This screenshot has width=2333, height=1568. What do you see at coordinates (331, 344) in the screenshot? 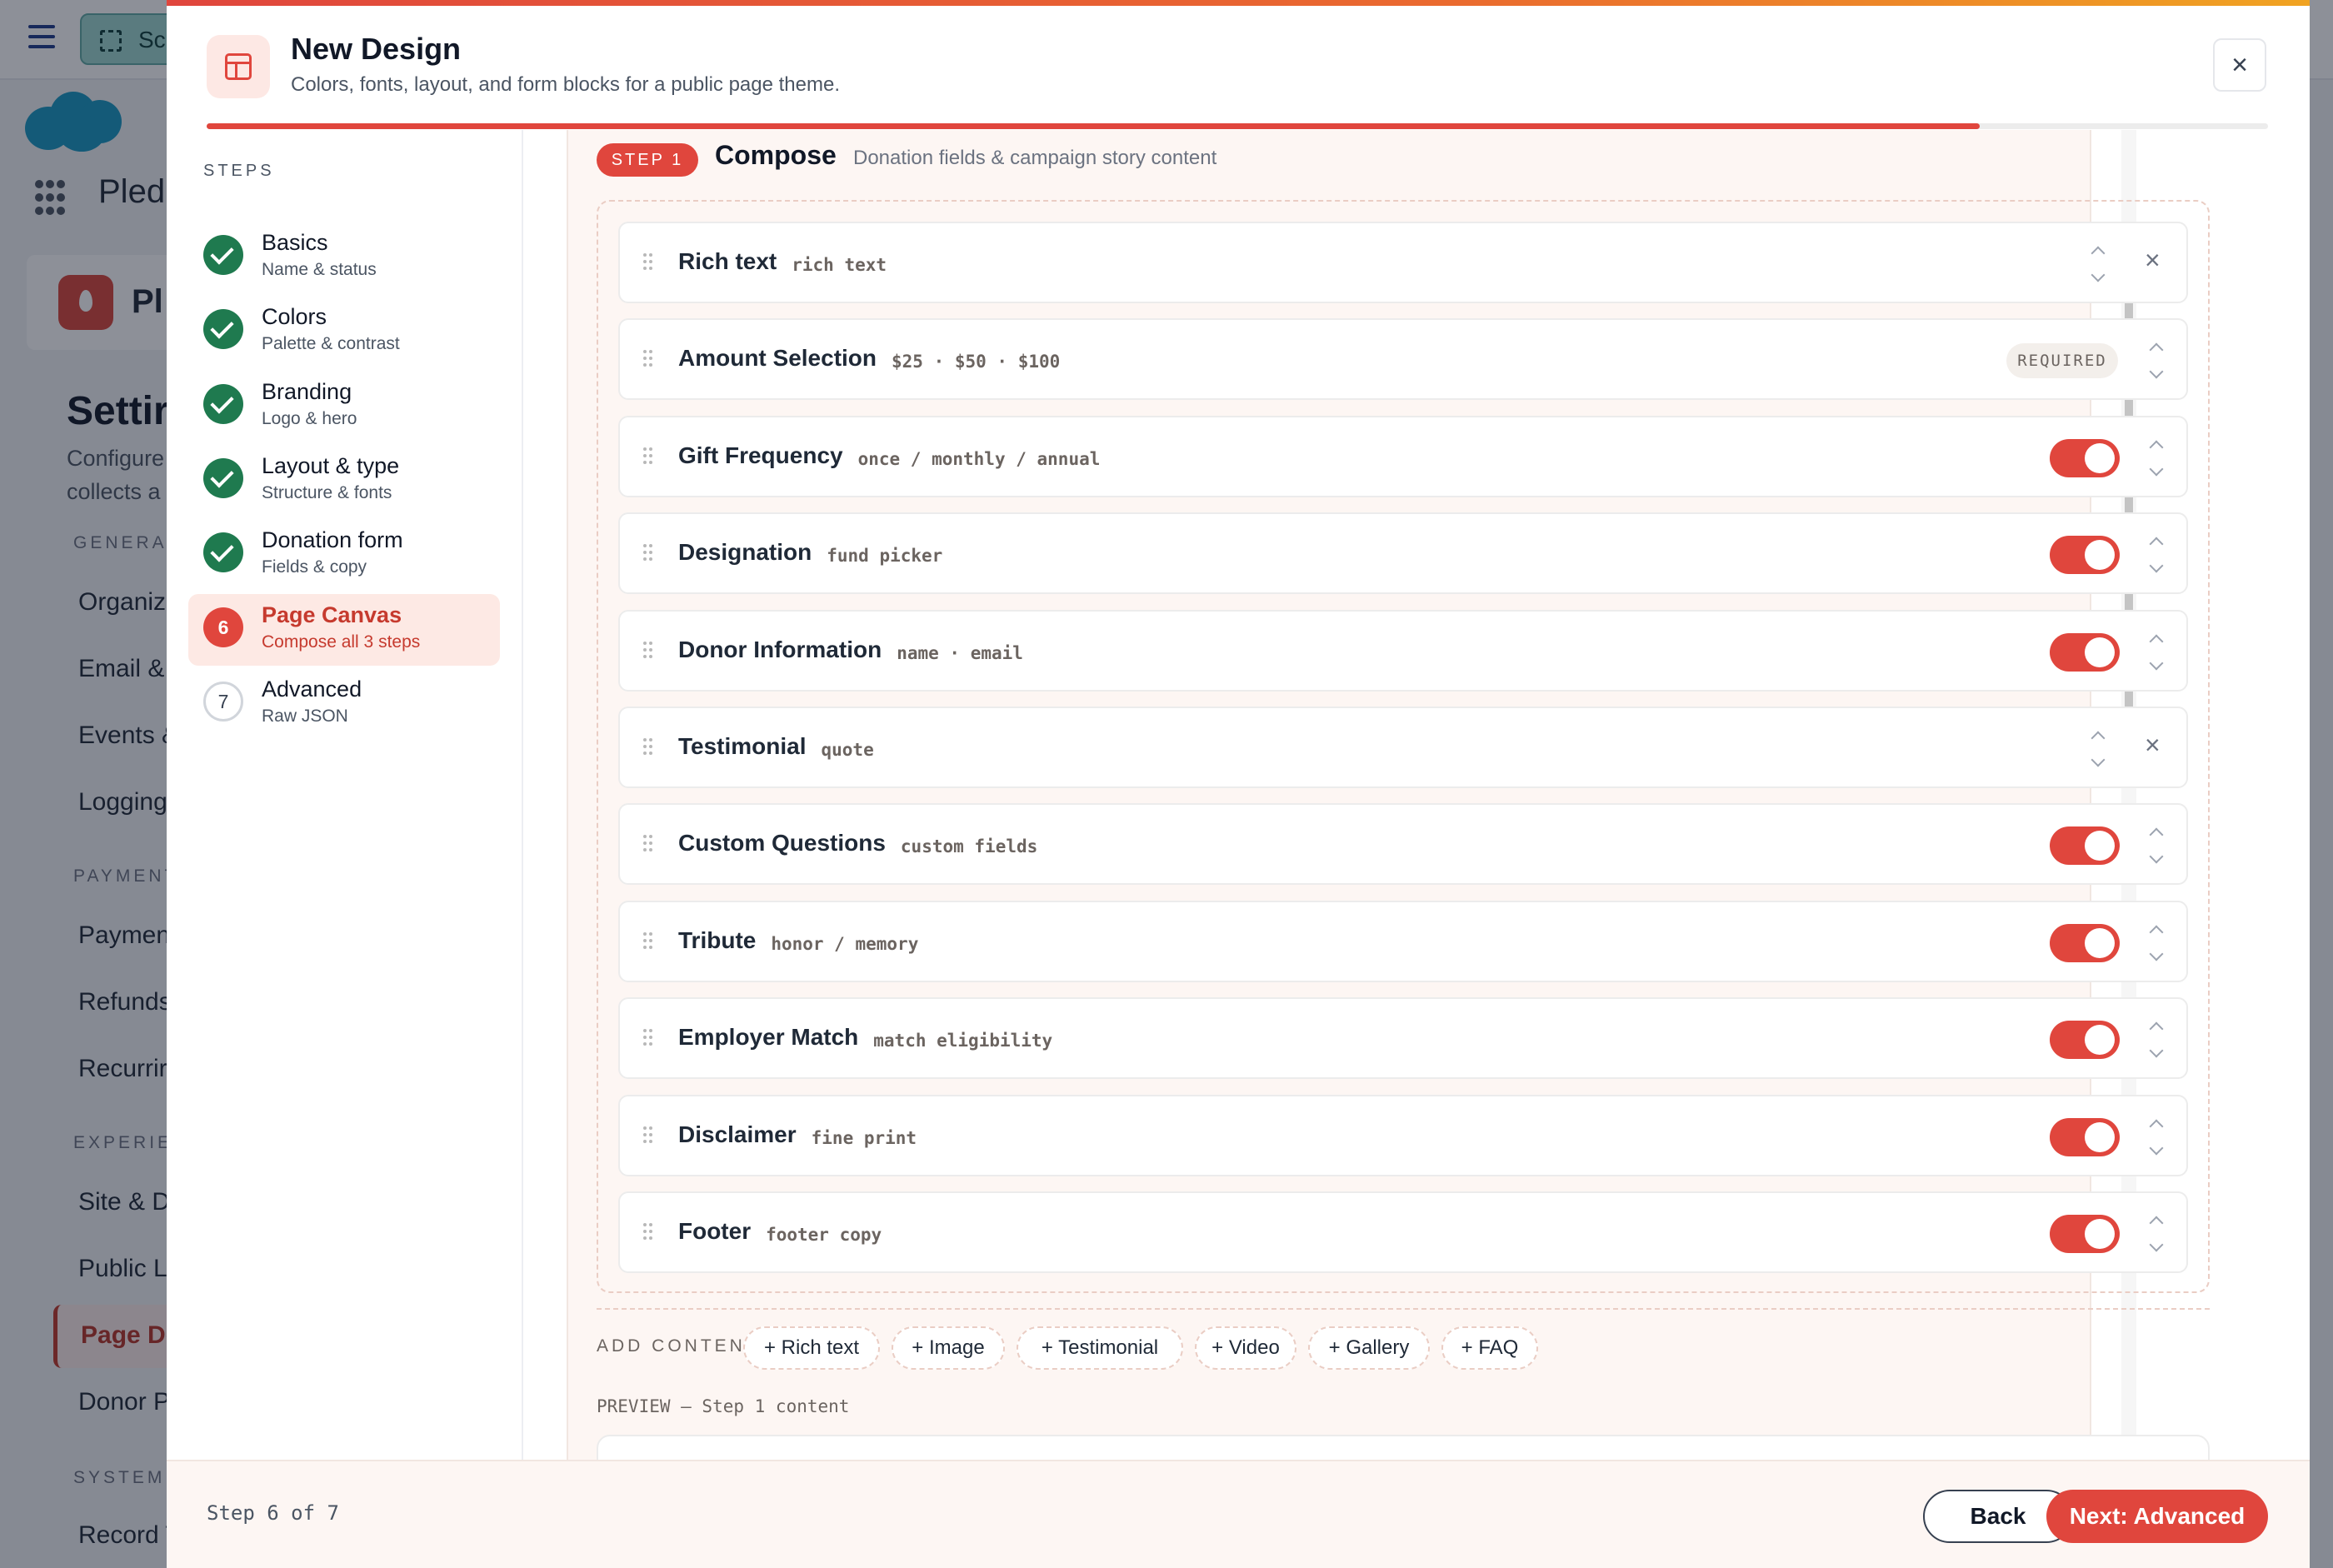
I see `step-desc: Palette & contrast` at bounding box center [331, 344].